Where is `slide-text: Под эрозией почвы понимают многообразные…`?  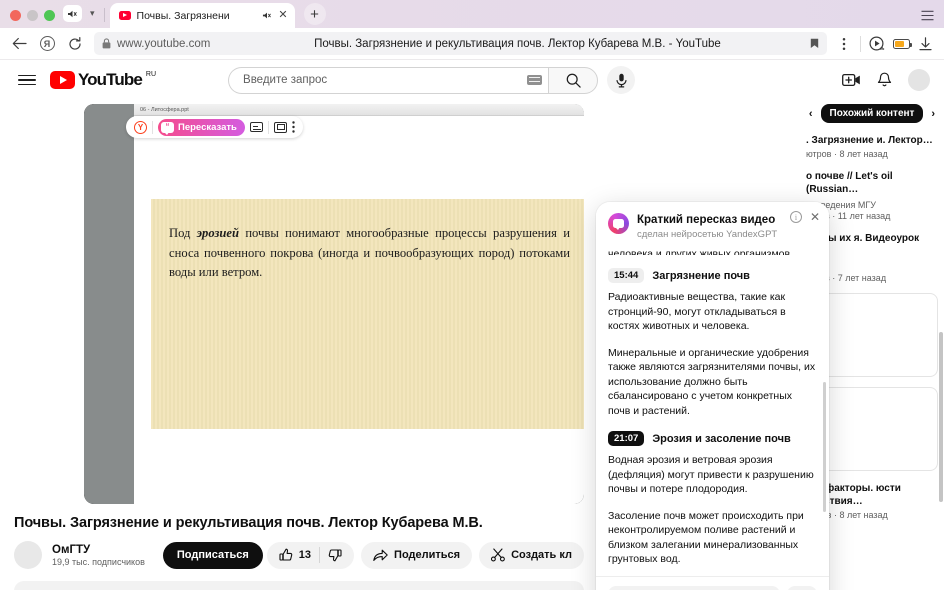 slide-text: Под эрозией почвы понимают многообразные… is located at coordinates (367, 241).